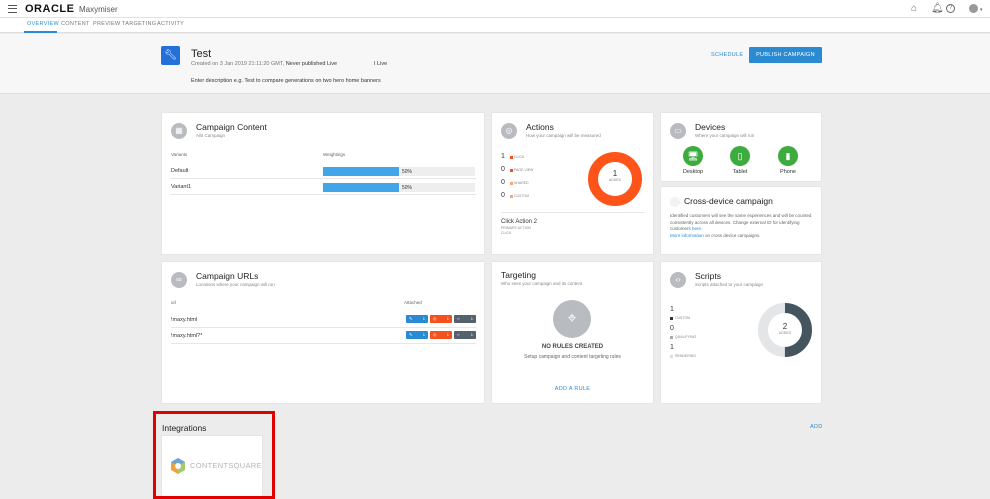  Describe the element at coordinates (521, 183) in the screenshot. I see `action-type-label: SHARED` at that location.